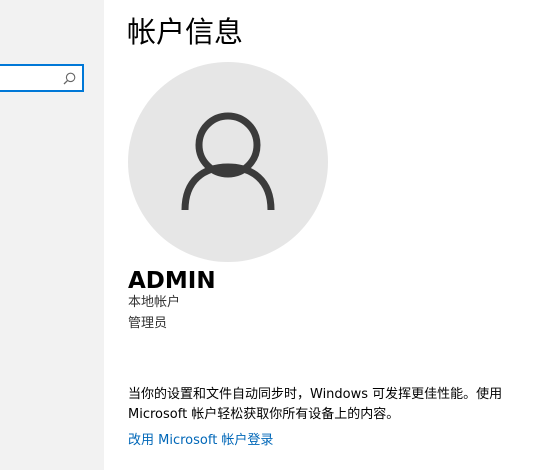 This screenshot has height=470, width=559. Describe the element at coordinates (69, 78) in the screenshot. I see `search-icon` at that location.